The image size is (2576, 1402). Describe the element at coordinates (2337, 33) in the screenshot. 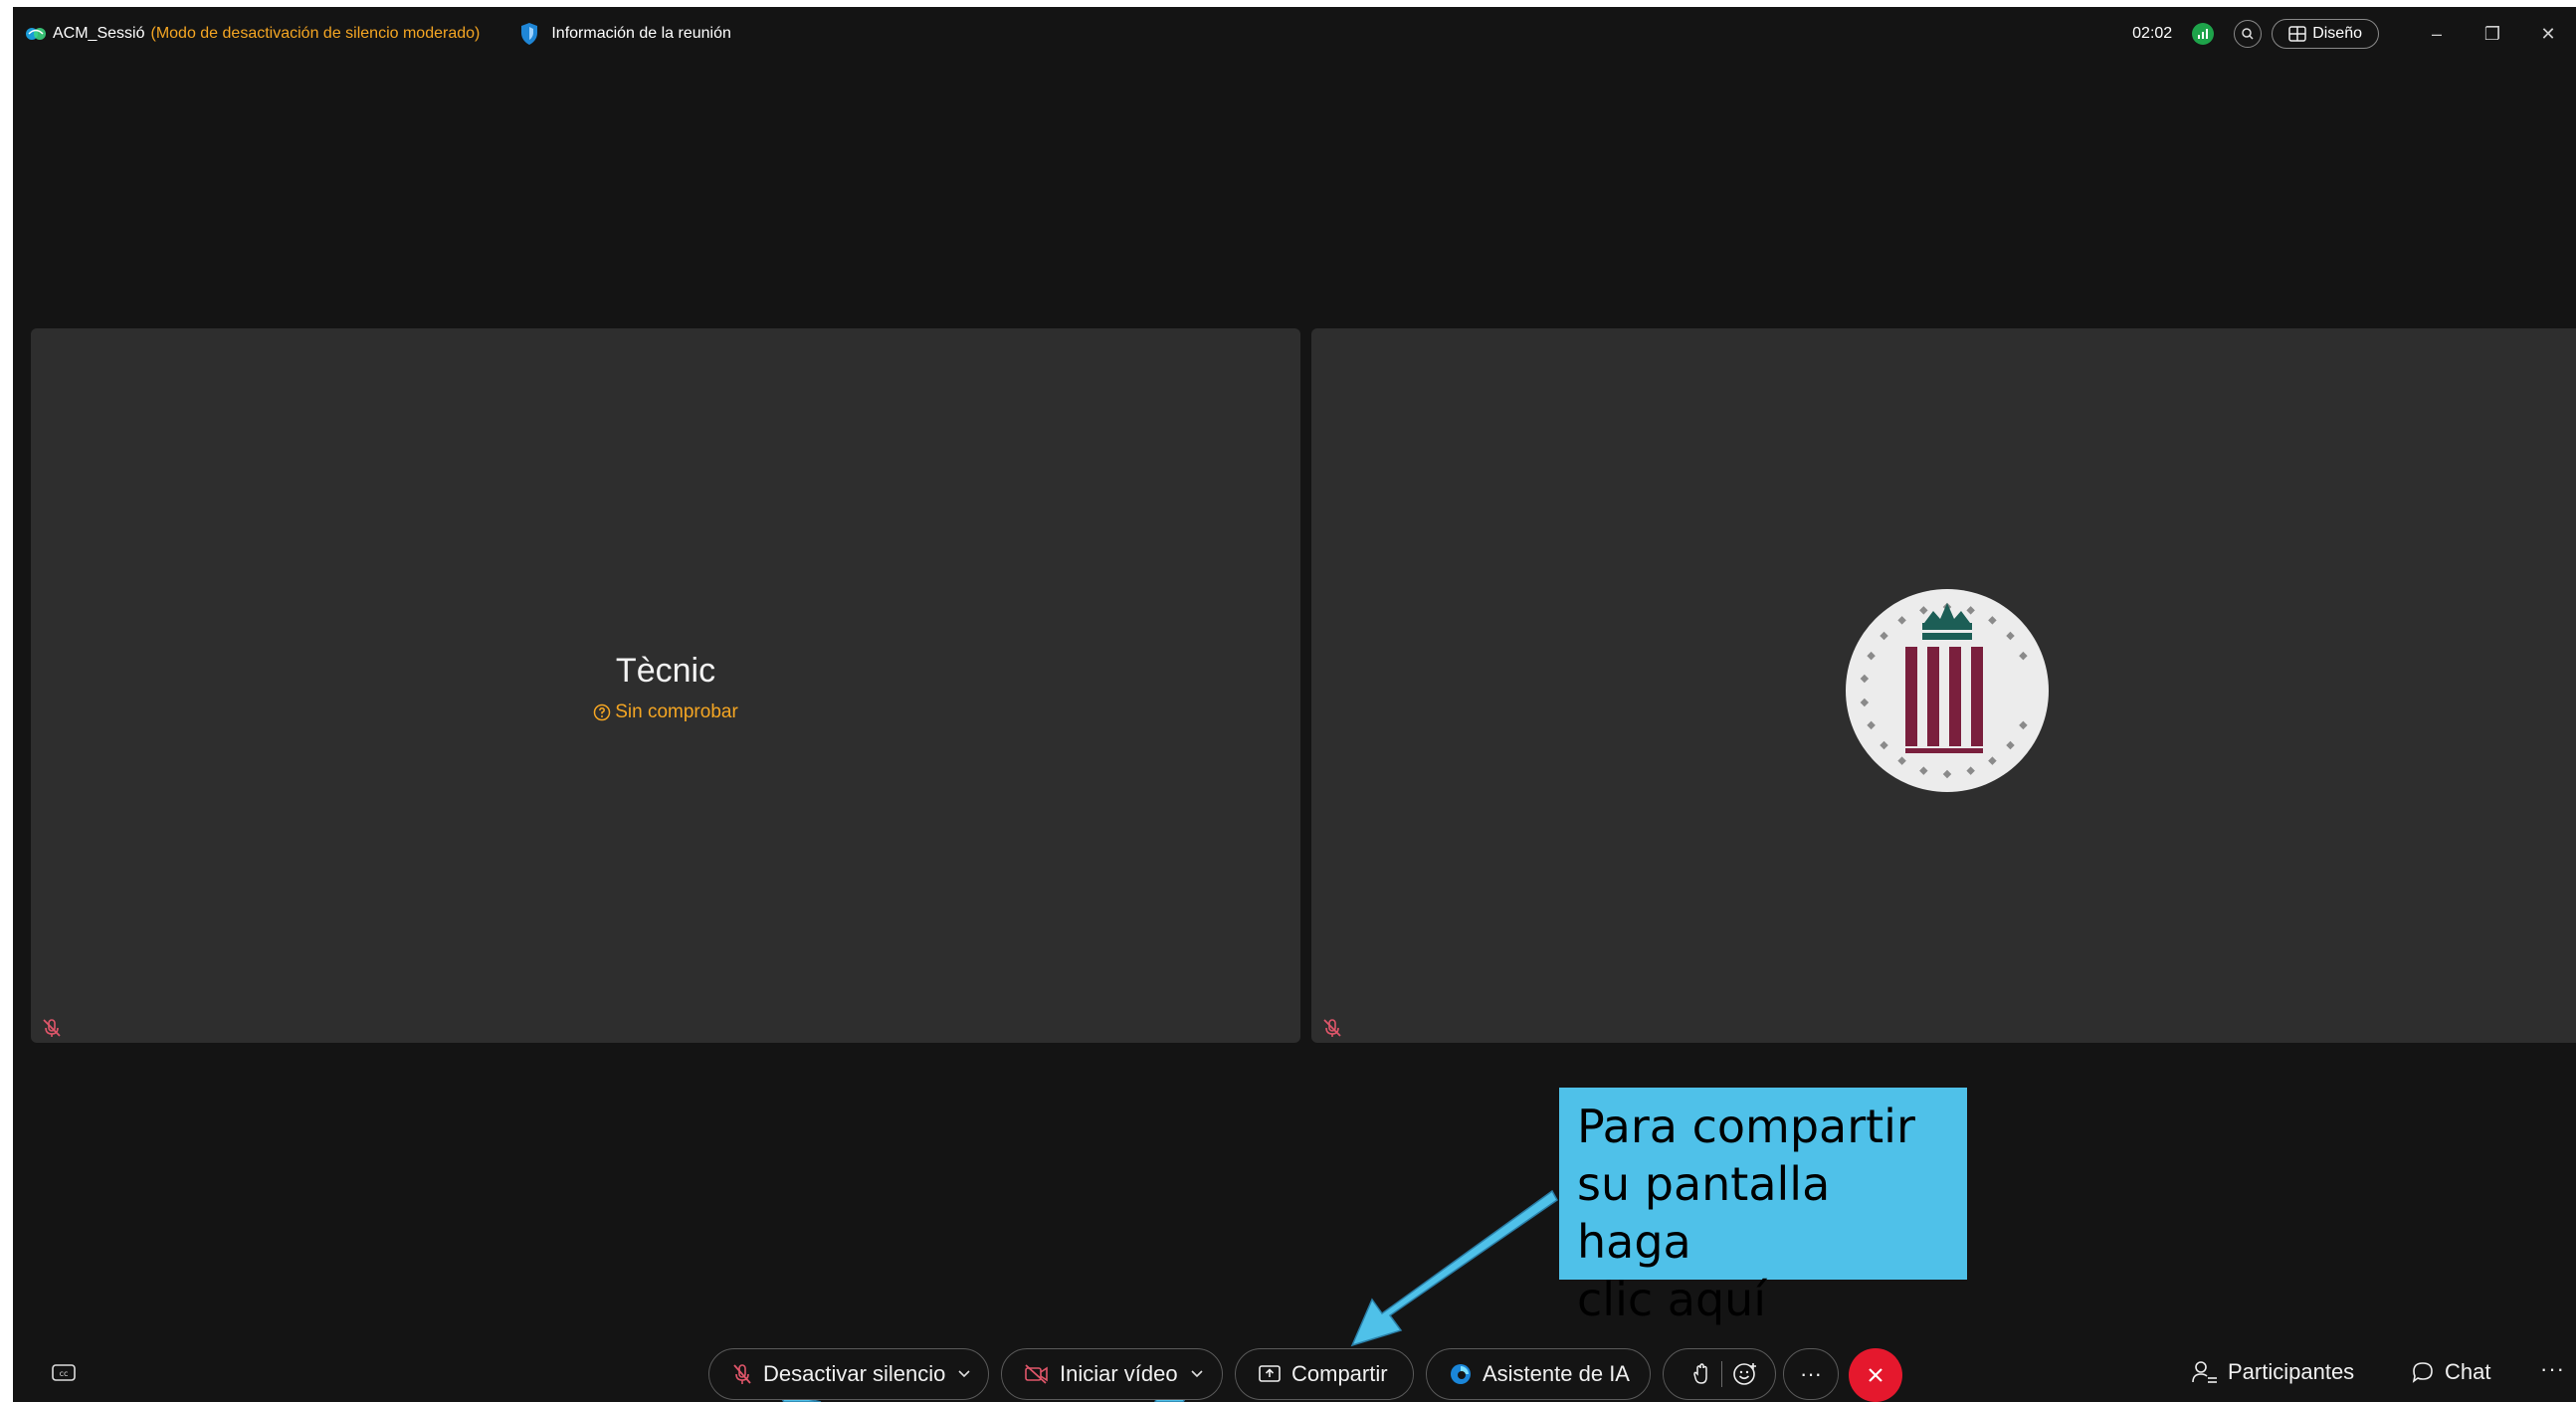

I see `layout-label: Diseño` at that location.